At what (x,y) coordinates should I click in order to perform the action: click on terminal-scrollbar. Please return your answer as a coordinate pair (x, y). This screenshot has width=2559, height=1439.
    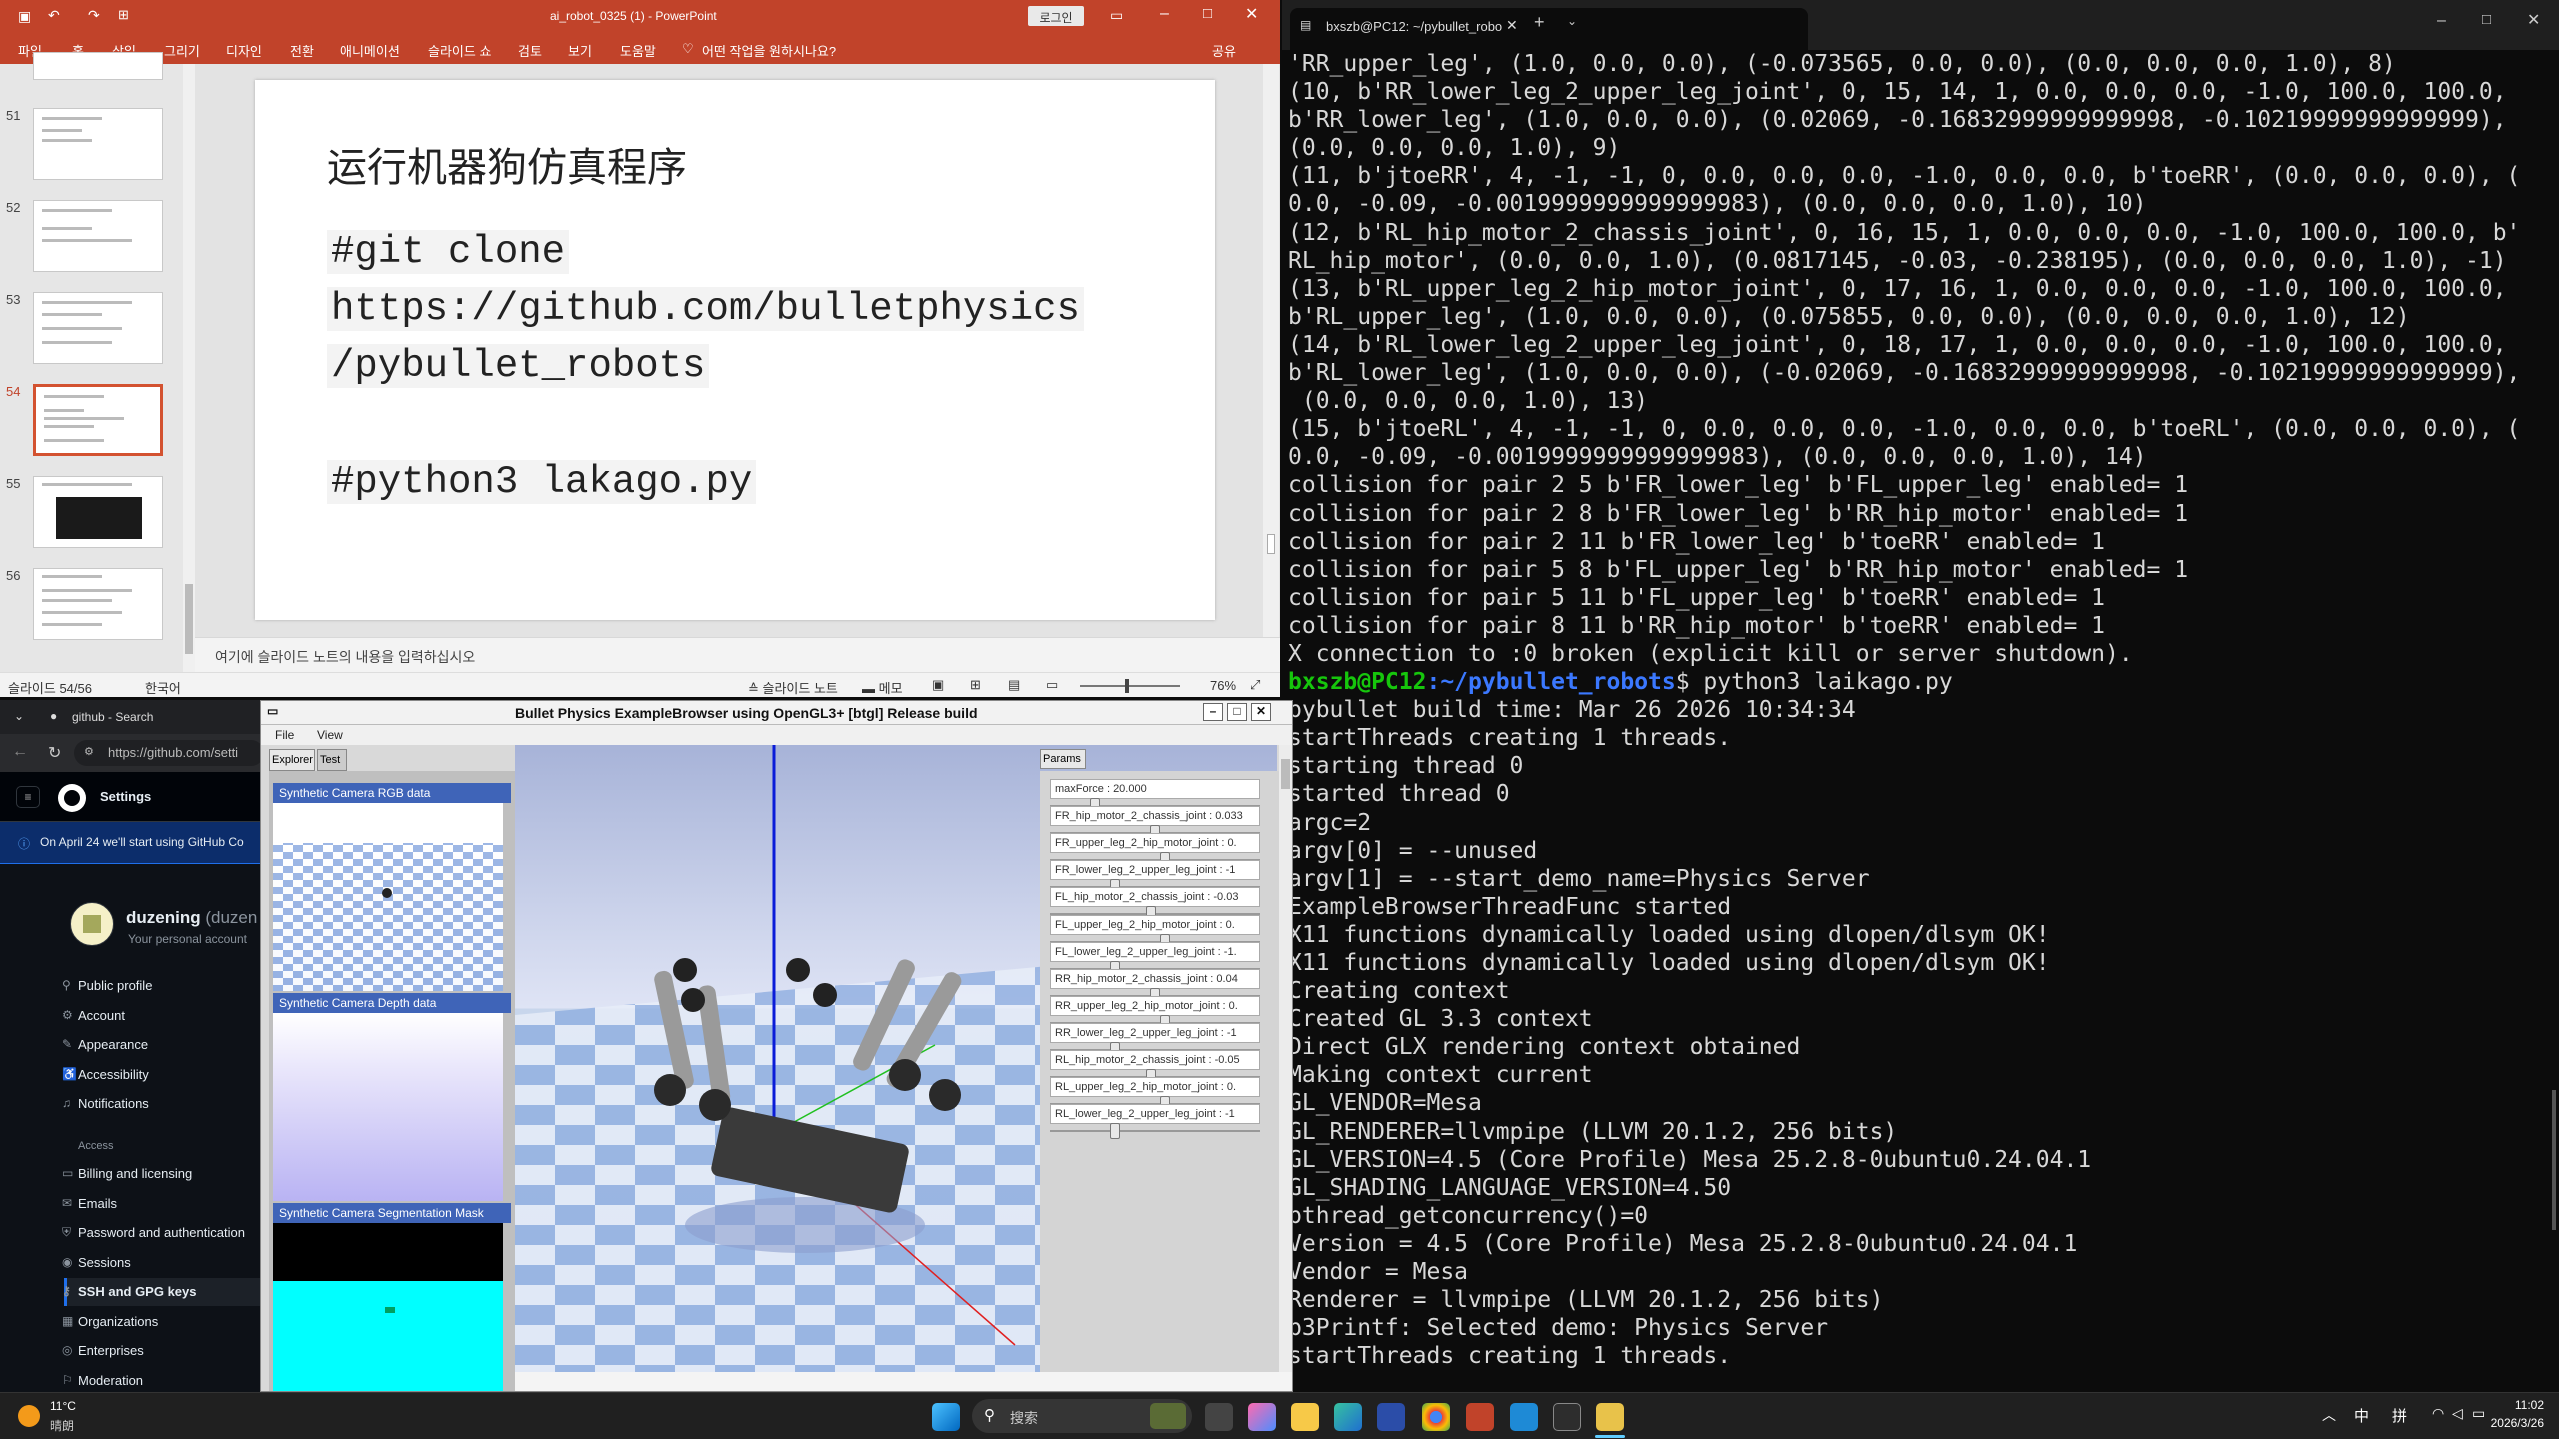
    Looking at the image, I should click on (2554, 1160).